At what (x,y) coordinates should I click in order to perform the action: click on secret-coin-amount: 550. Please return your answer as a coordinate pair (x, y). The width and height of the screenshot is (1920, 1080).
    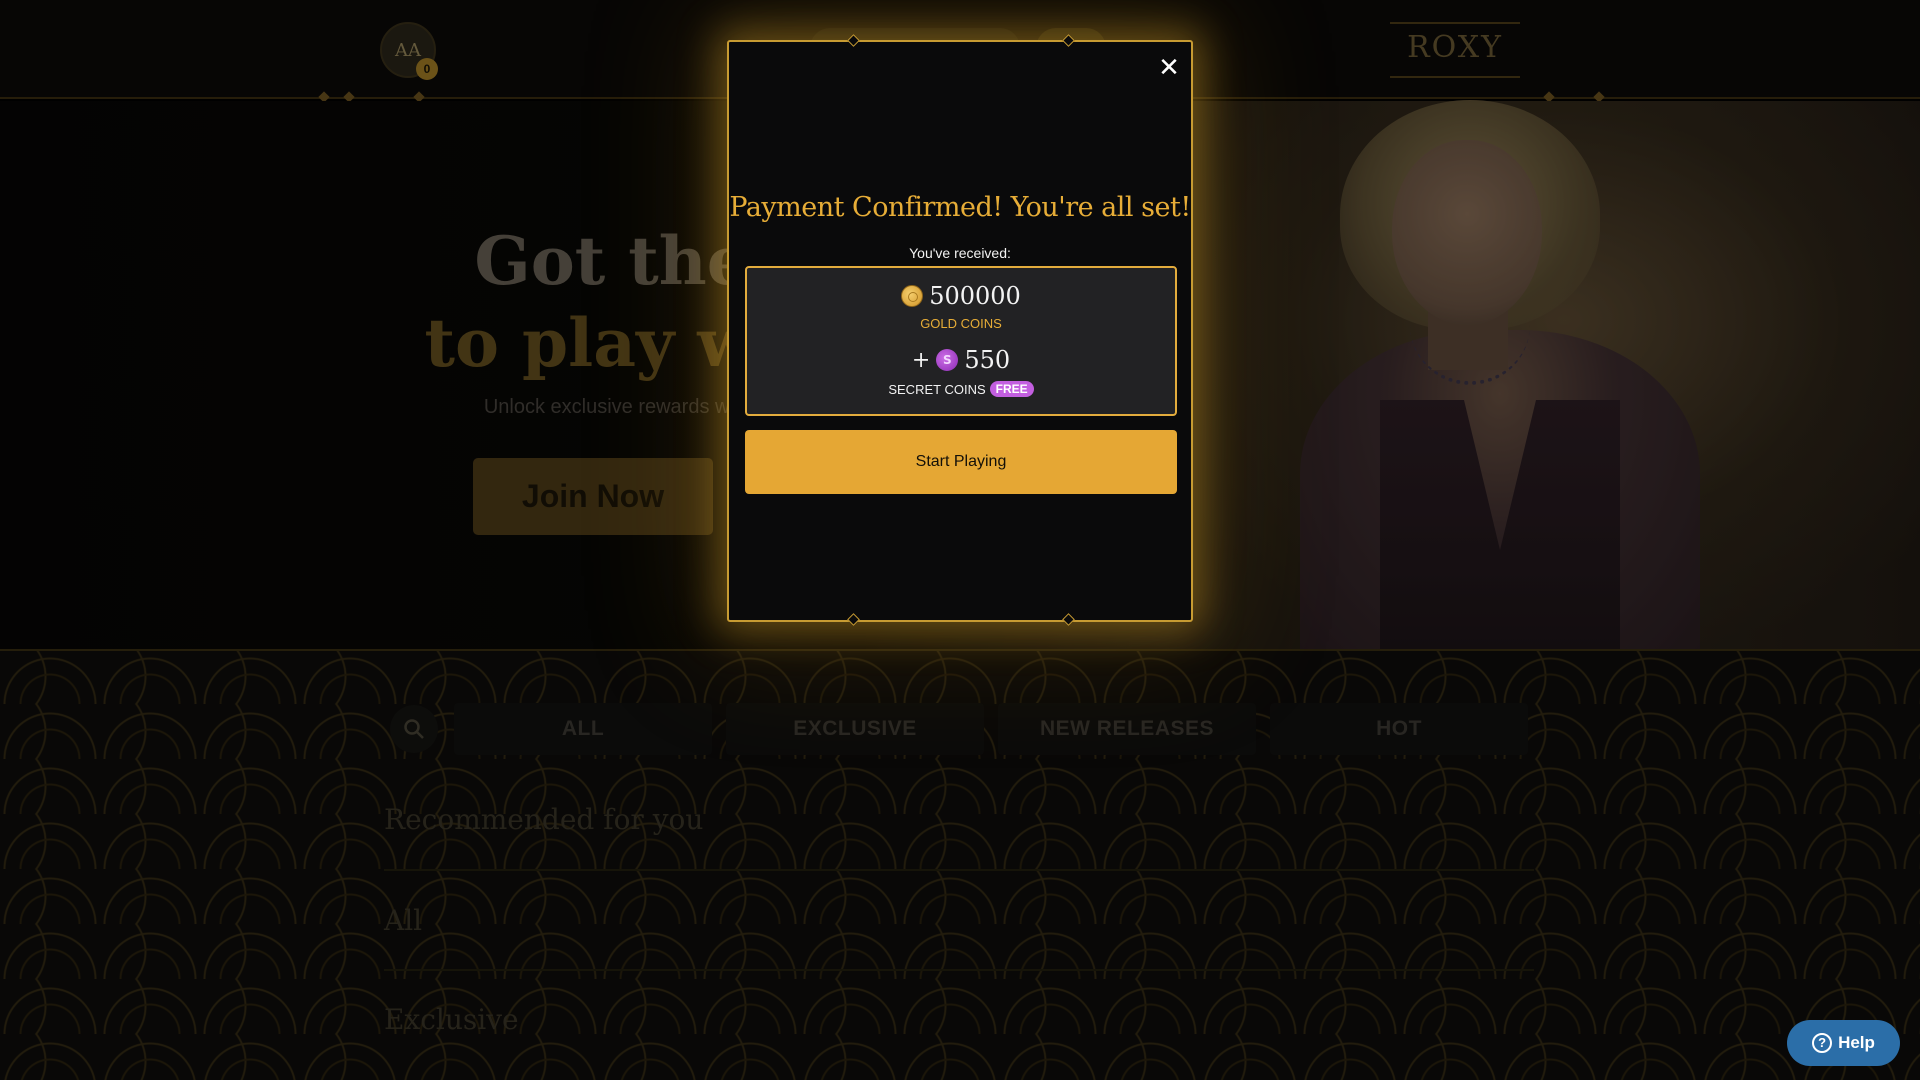
    Looking at the image, I should click on (987, 360).